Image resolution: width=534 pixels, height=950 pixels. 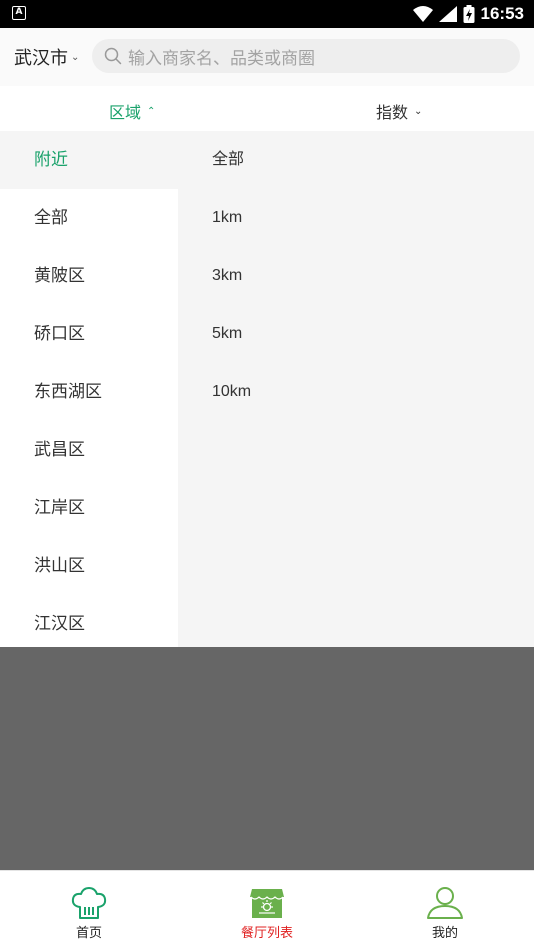 I want to click on distance-item-3km: 3km, so click(x=356, y=276).